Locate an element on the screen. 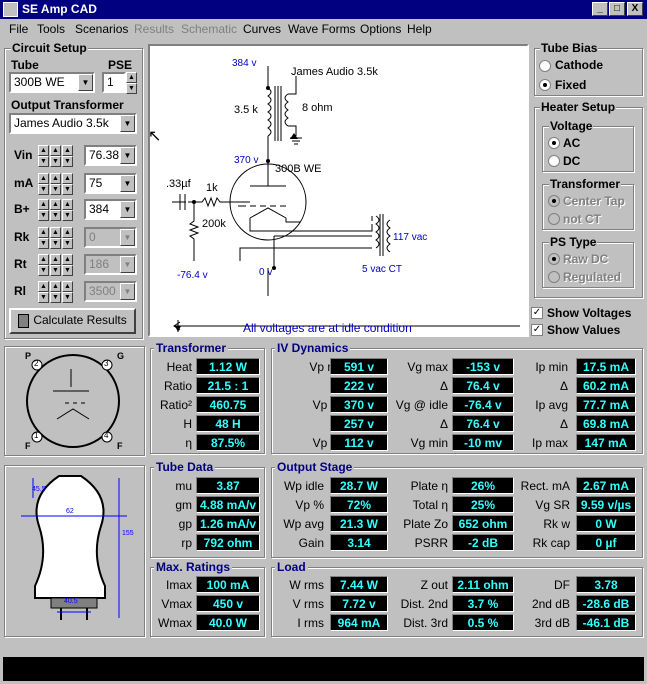 Image resolution: width=647 pixels, height=684 pixels. transformer-label-3-0: H is located at coordinates (187, 424).